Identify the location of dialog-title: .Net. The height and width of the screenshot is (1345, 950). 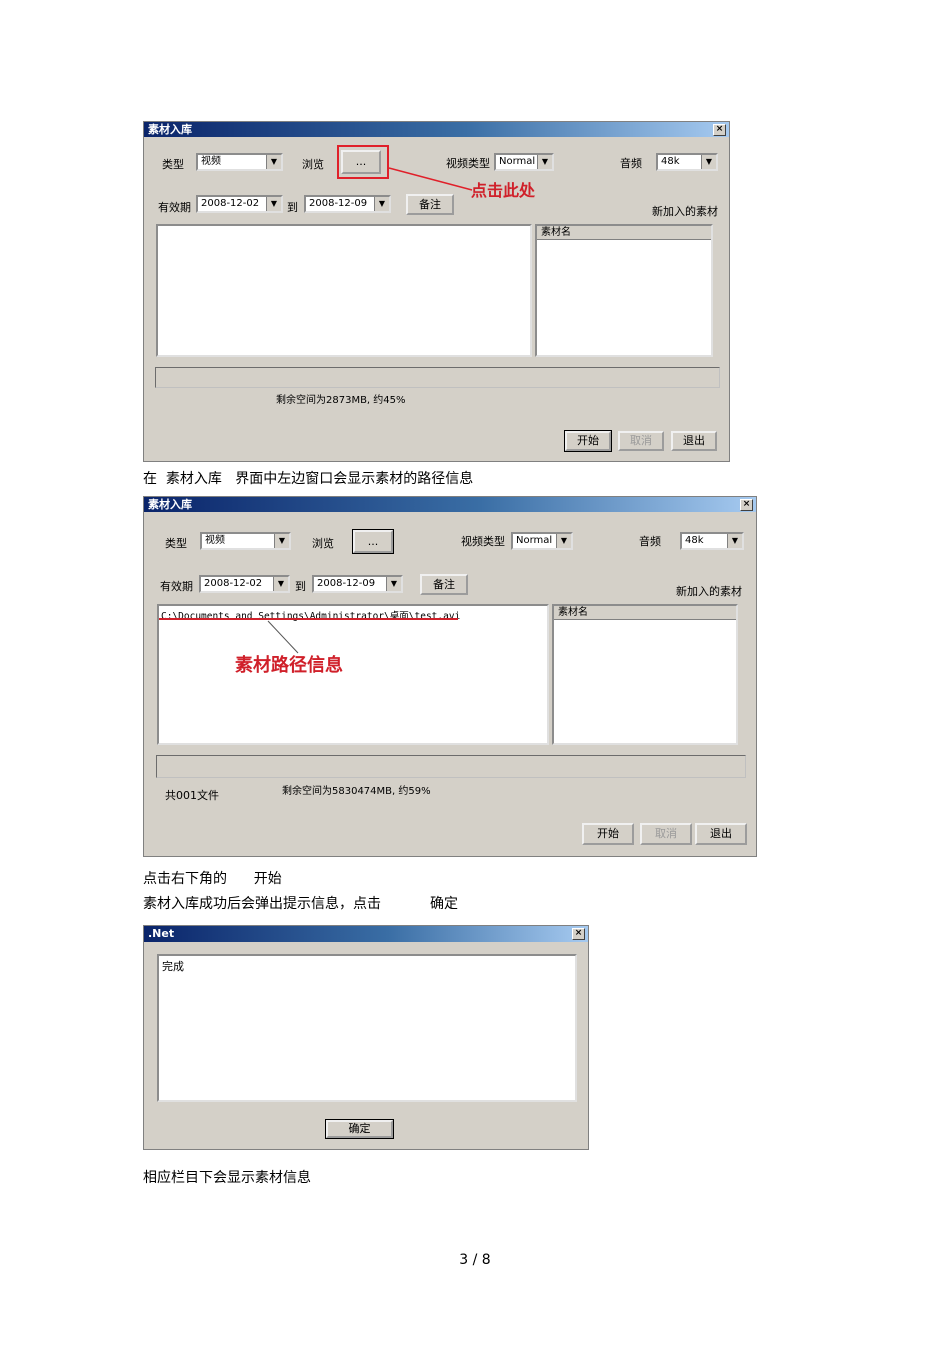
(161, 933).